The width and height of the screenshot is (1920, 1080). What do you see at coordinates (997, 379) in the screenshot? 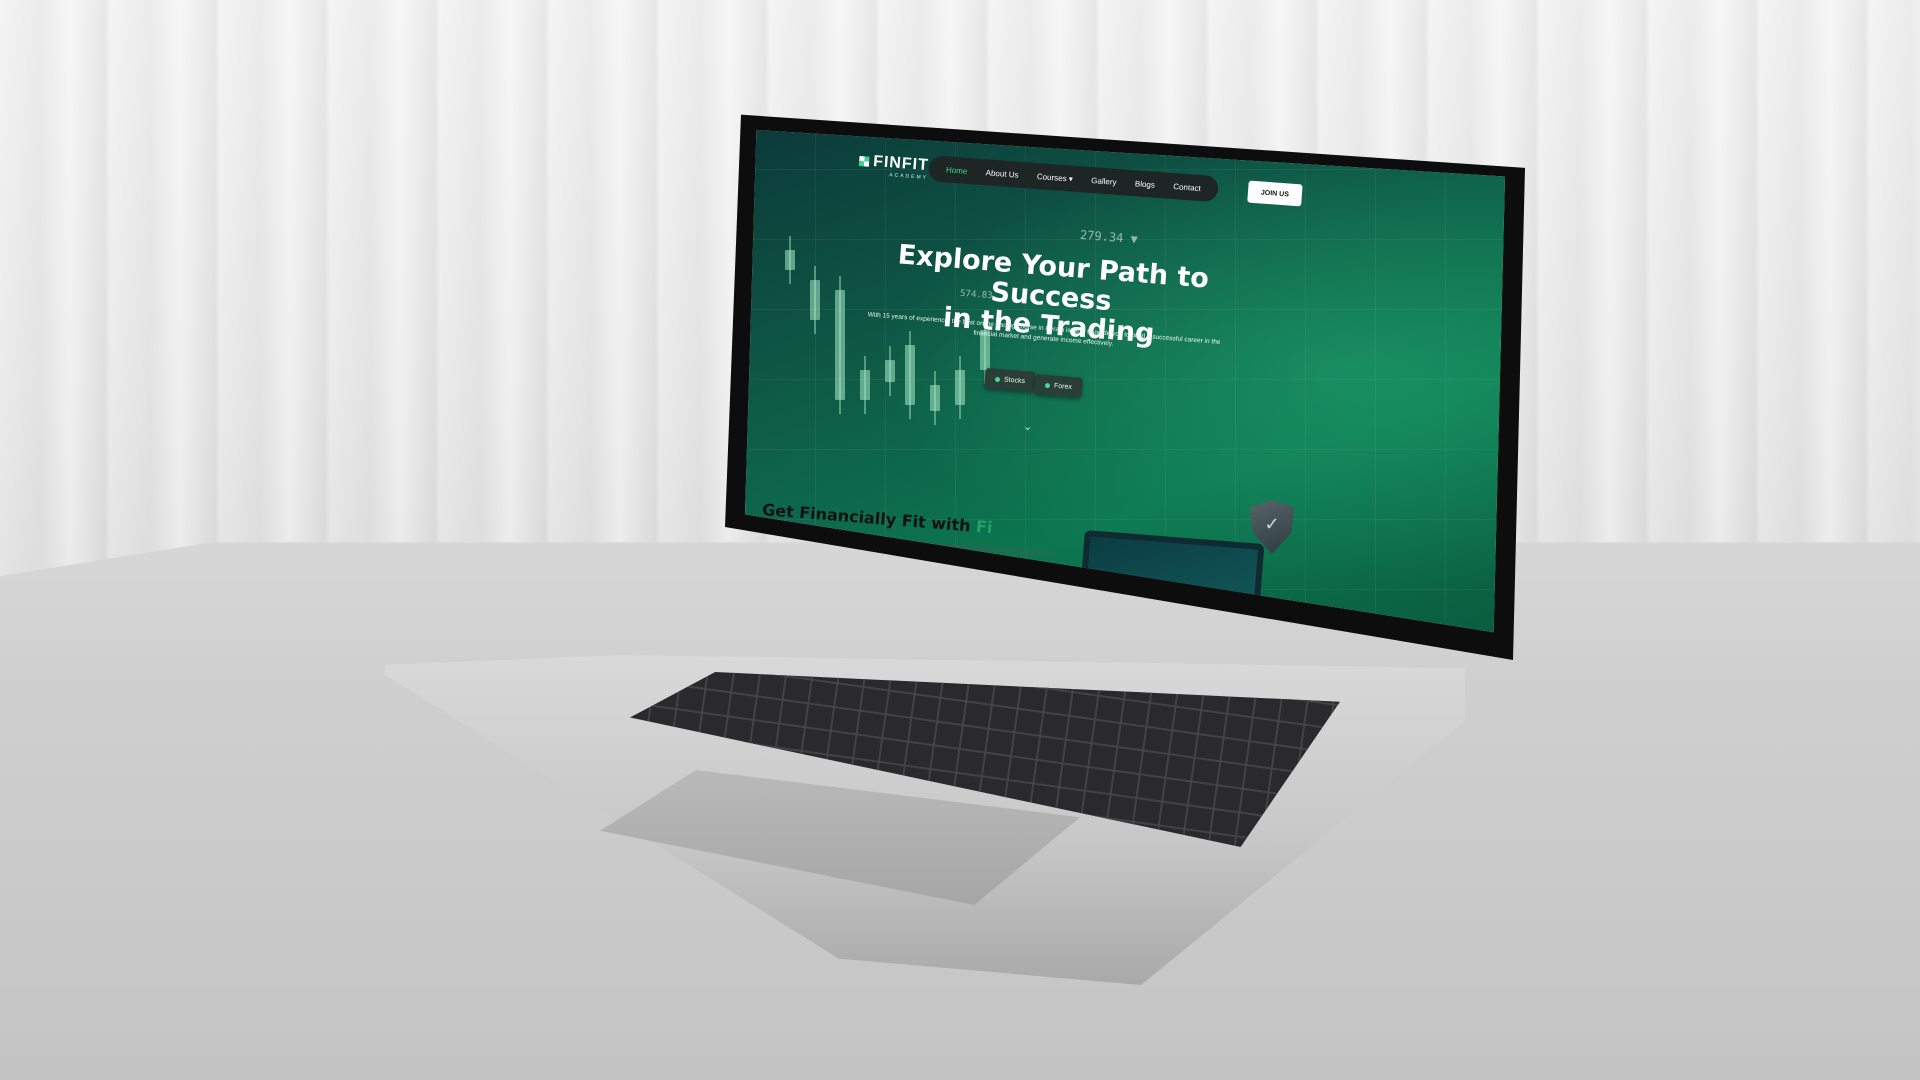
I see `stocks-dot-icon` at bounding box center [997, 379].